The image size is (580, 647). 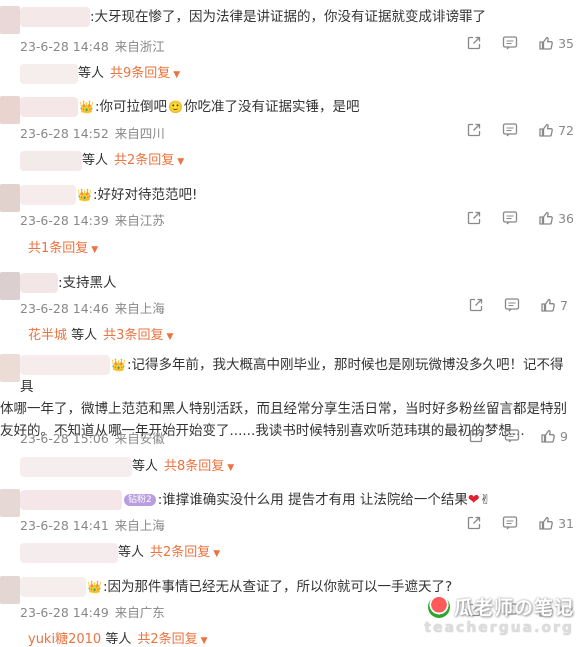 What do you see at coordinates (64, 133) in the screenshot?
I see `comment-time: 23-6-28 14:52` at bounding box center [64, 133].